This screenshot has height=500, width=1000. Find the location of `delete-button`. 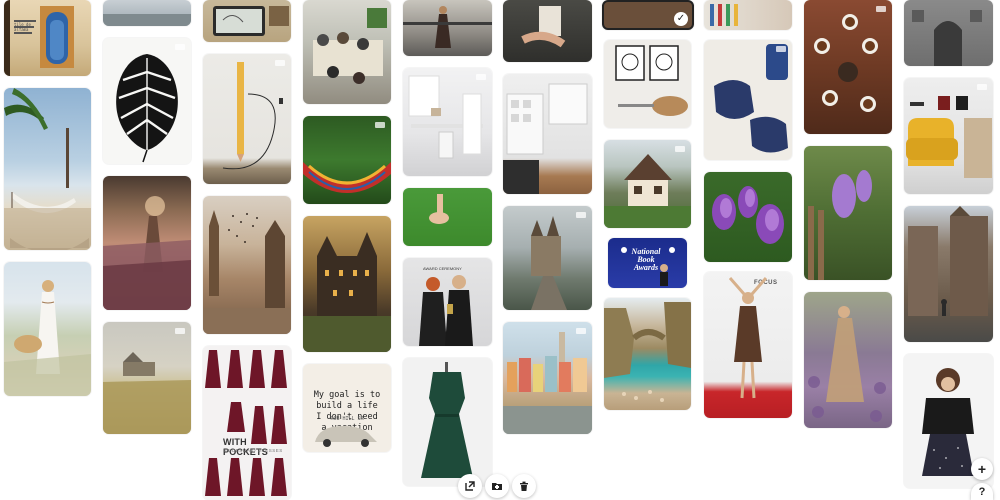

delete-button is located at coordinates (524, 486).